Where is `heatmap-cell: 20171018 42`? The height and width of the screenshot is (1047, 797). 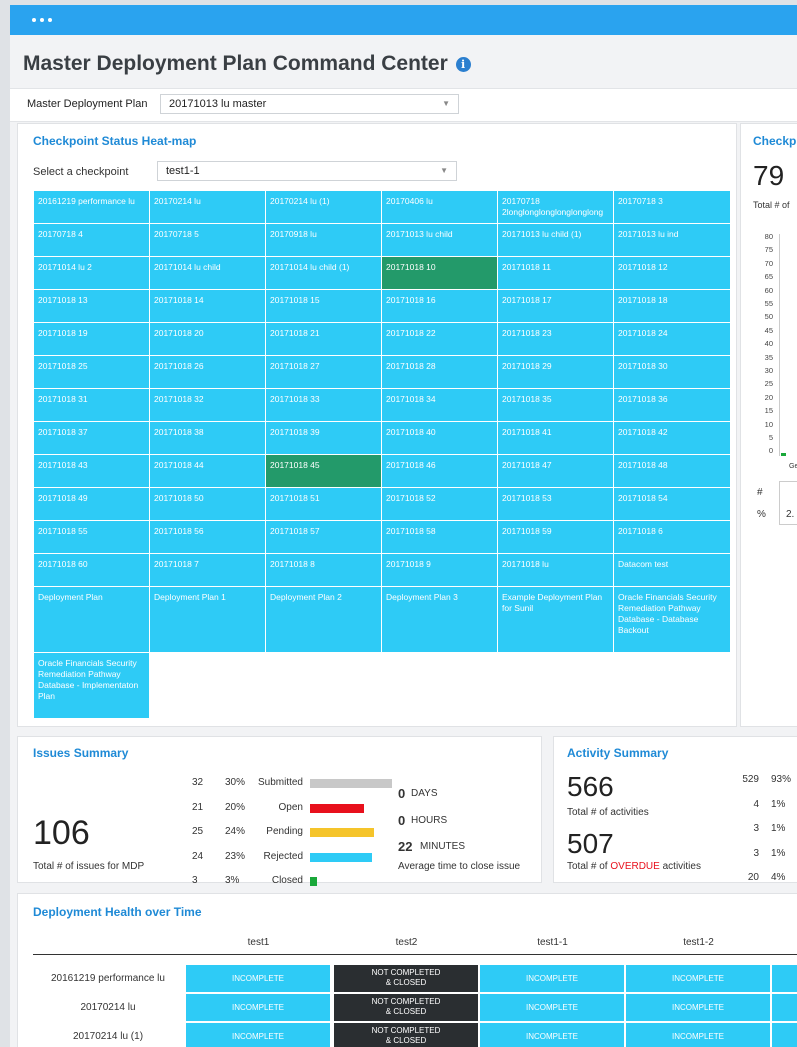
heatmap-cell: 20171018 42 is located at coordinates (672, 438).